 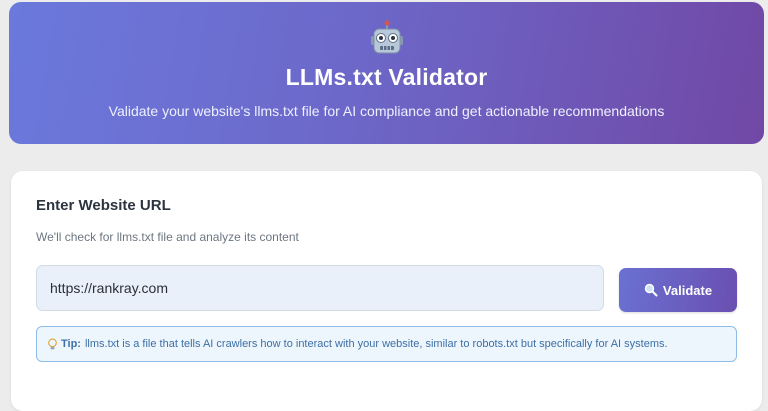 I want to click on page-title: LLMs.txt Validator, so click(x=386, y=77).